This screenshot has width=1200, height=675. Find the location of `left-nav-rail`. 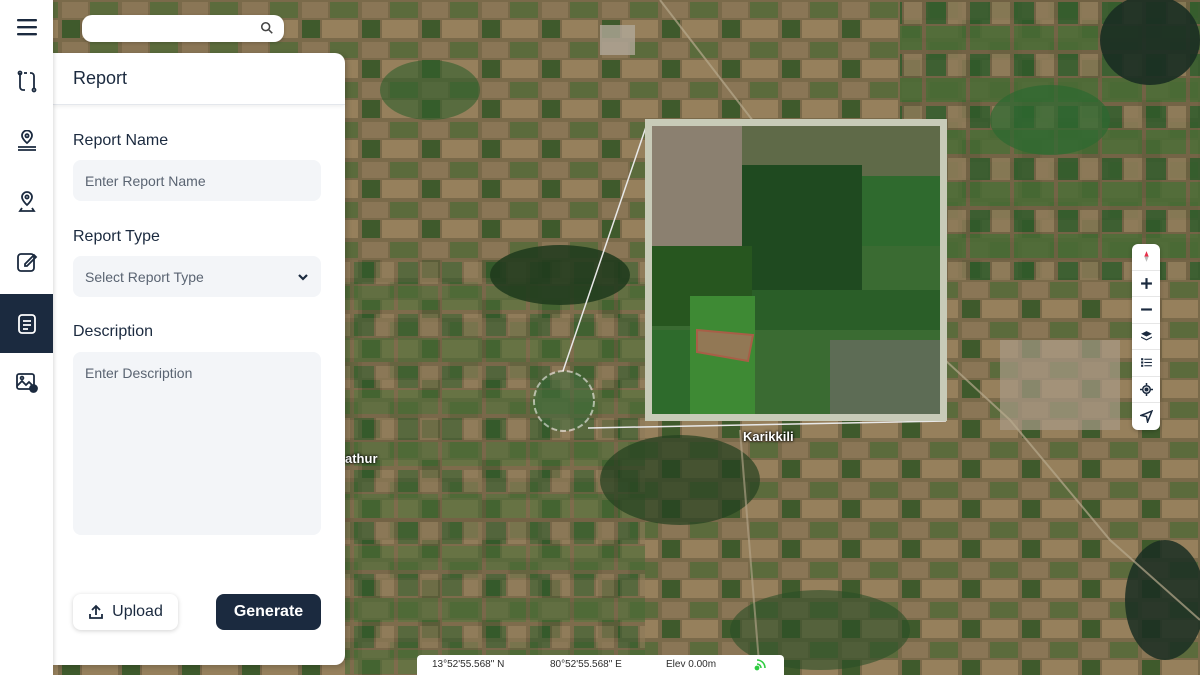

left-nav-rail is located at coordinates (26, 337).